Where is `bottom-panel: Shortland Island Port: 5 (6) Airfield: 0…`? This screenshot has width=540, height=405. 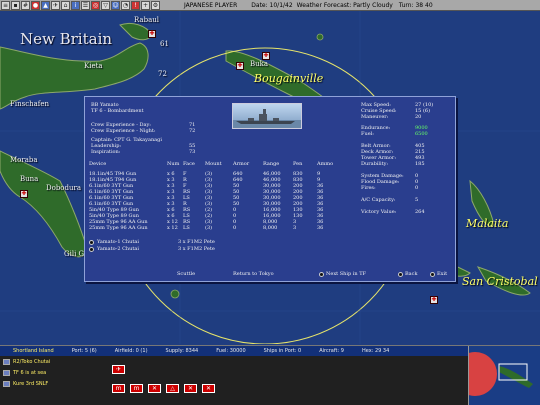
bottom-panel: Shortland Island Port: 5 (6) Airfield: 0… is located at coordinates (270, 375).